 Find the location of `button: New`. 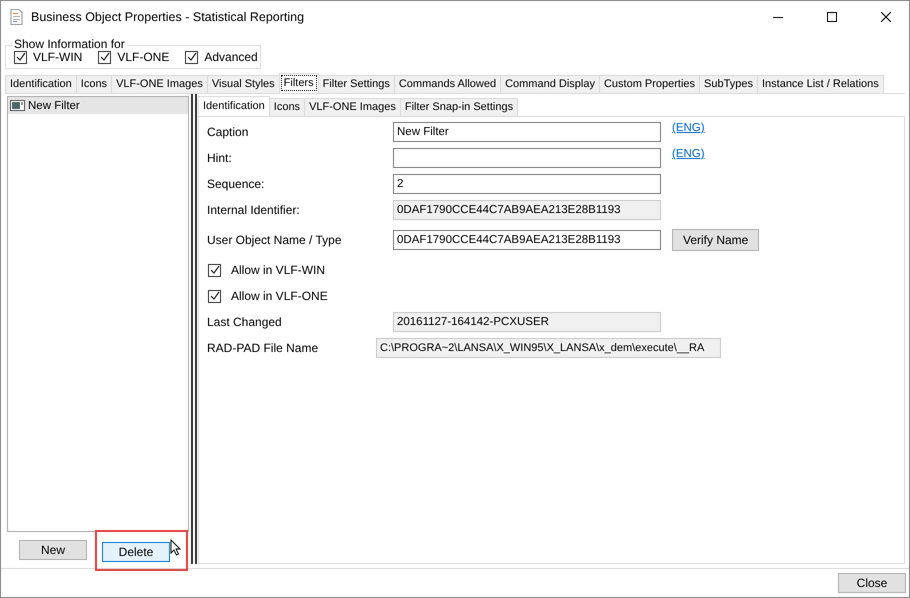

button: New is located at coordinates (53, 550).